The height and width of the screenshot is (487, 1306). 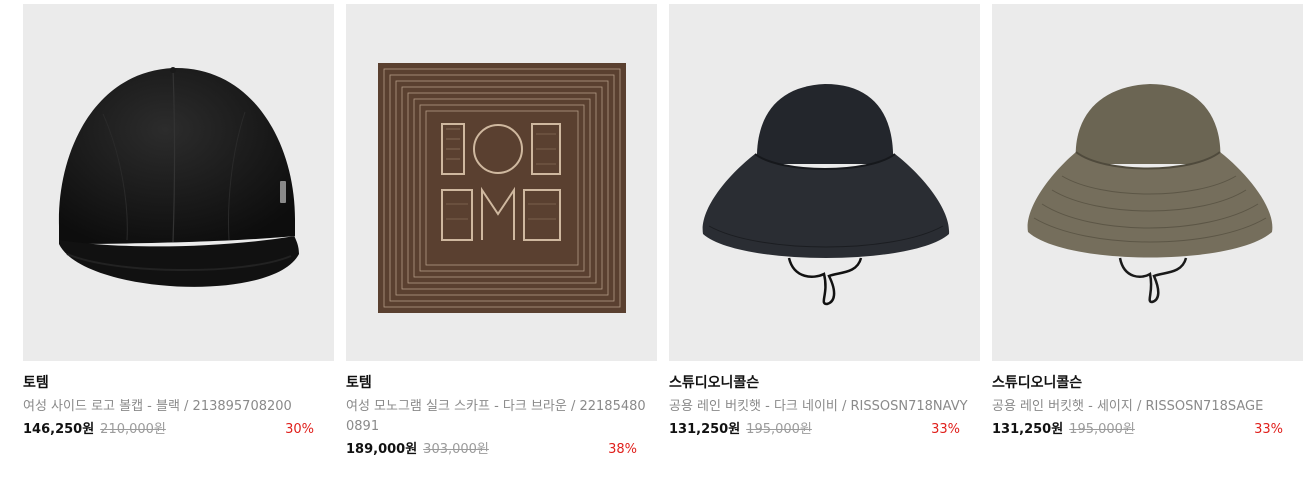 What do you see at coordinates (178, 430) in the screenshot?
I see `price-row: 146,250원 210,000원 30%` at bounding box center [178, 430].